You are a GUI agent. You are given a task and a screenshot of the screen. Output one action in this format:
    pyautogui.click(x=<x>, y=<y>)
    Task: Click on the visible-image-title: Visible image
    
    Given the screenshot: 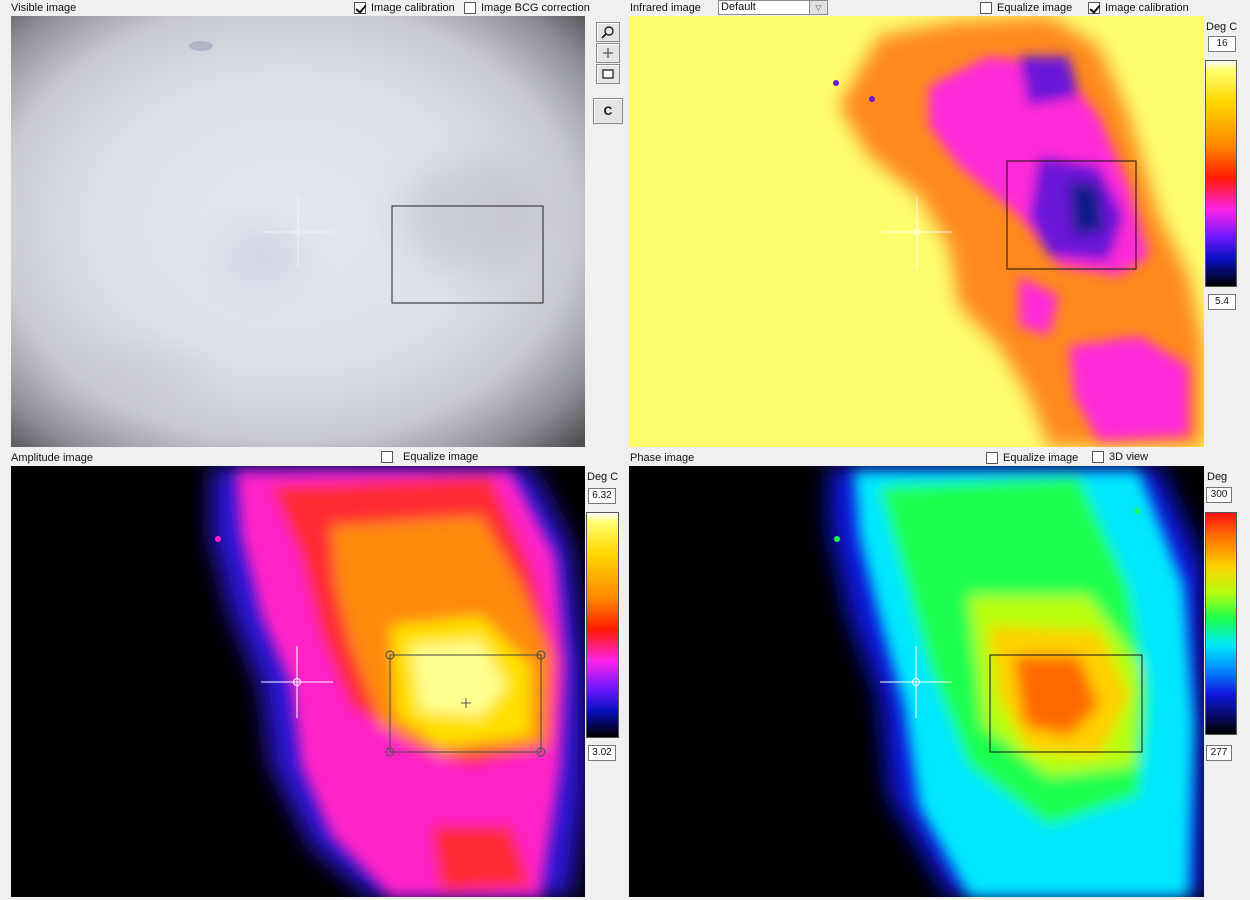 What is the action you would take?
    pyautogui.click(x=44, y=8)
    